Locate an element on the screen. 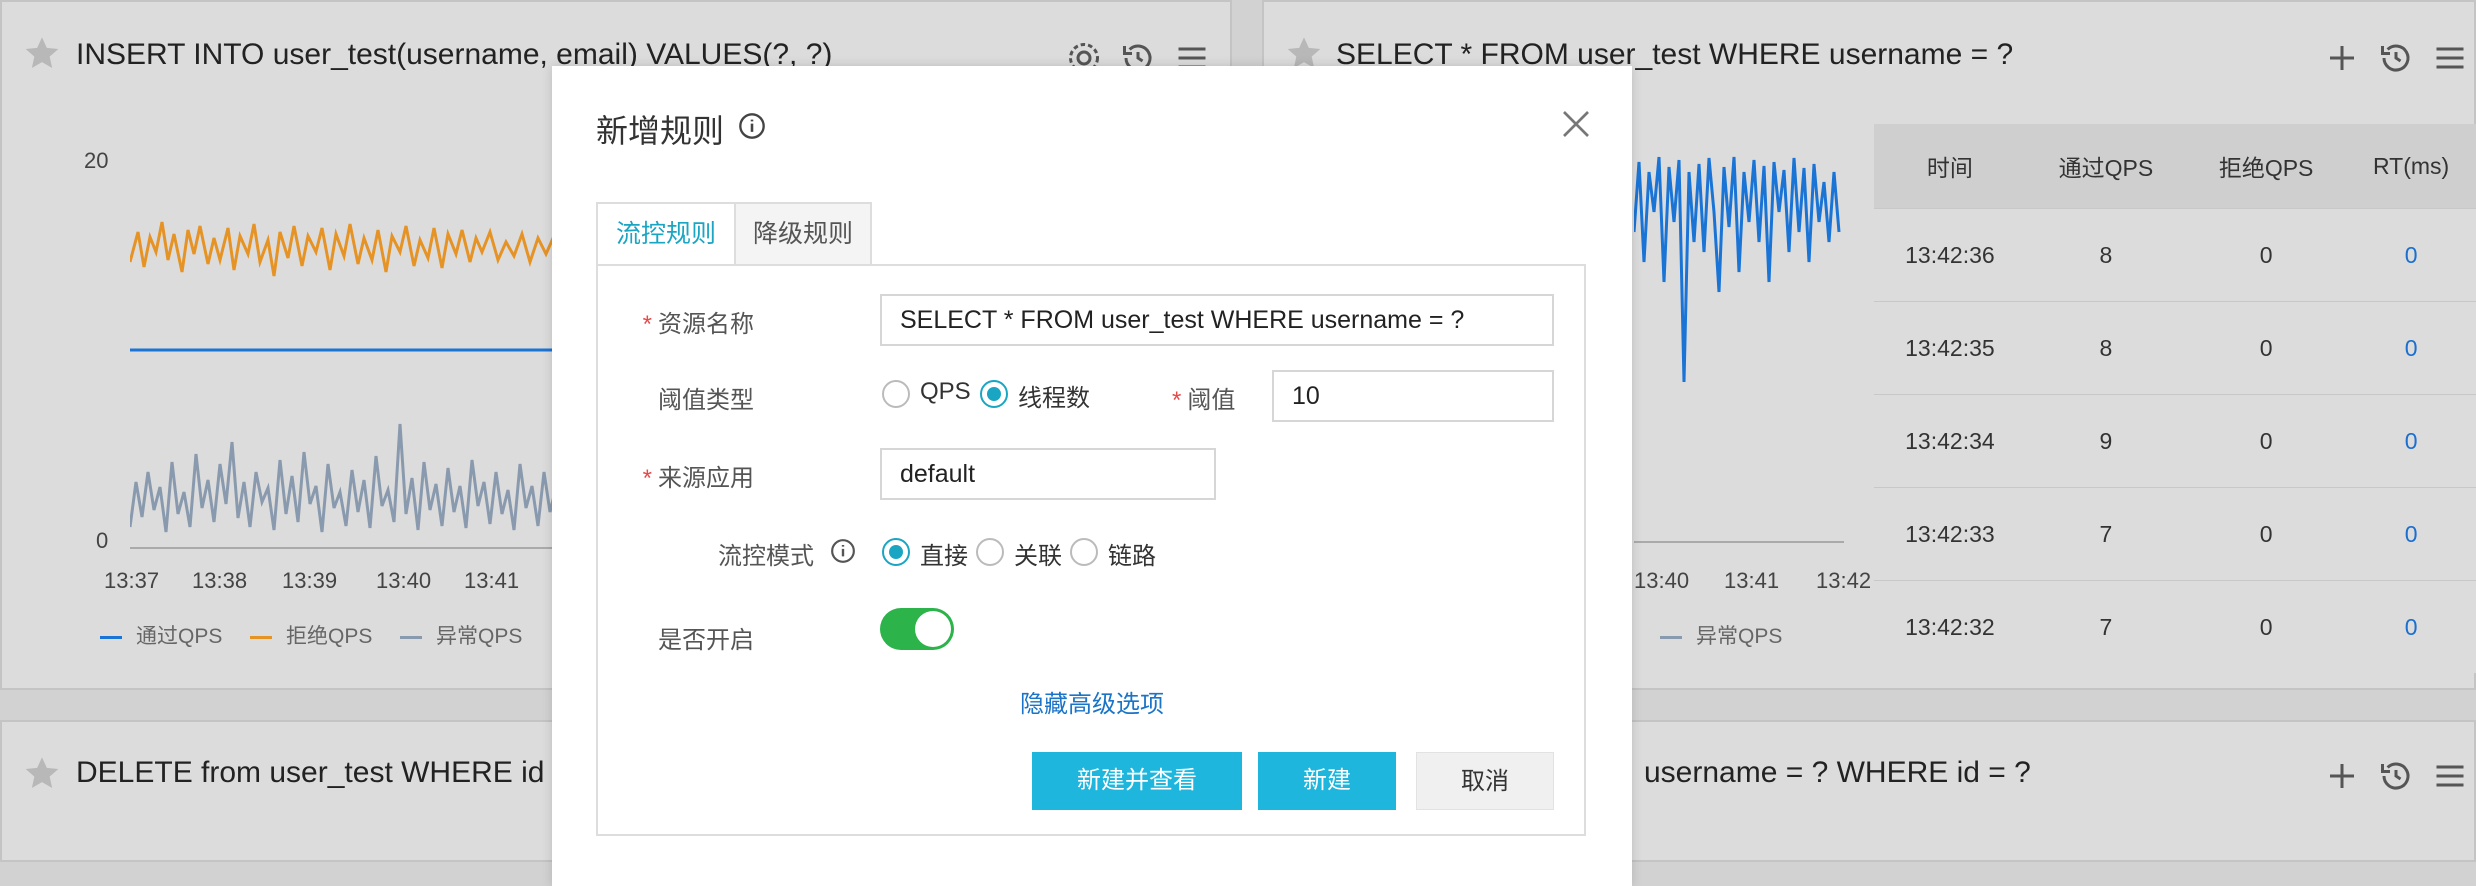 The width and height of the screenshot is (2476, 886). cell-time: 13:42:35 is located at coordinates (1950, 348).